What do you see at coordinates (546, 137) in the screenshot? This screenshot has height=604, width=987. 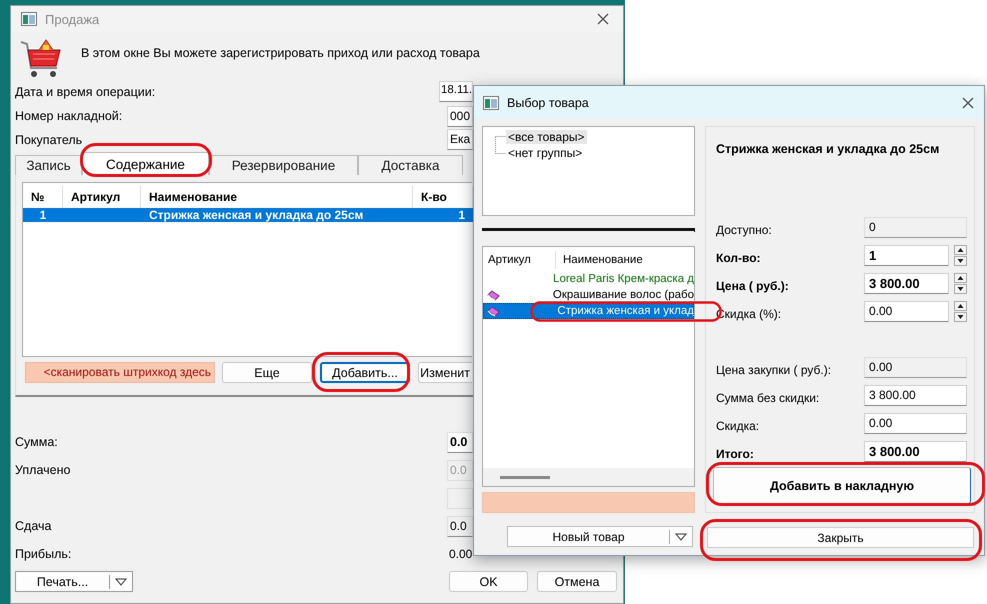 I see `tree-node: <все товары>` at bounding box center [546, 137].